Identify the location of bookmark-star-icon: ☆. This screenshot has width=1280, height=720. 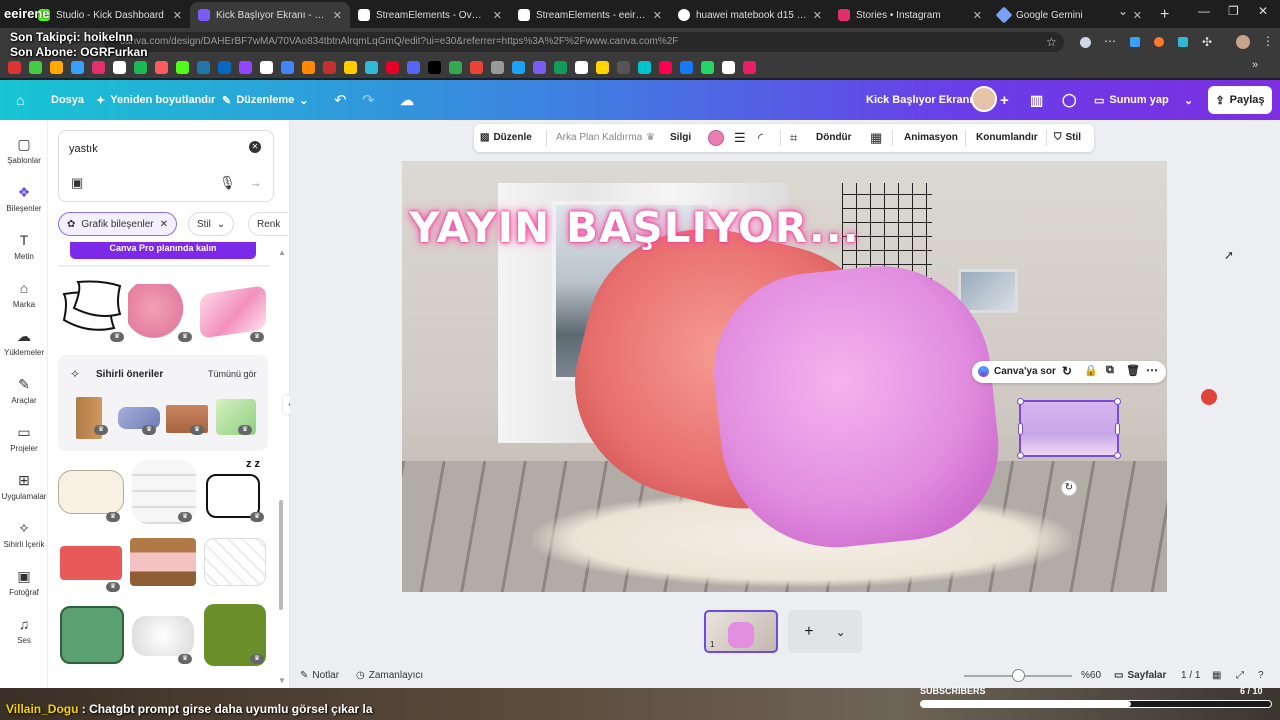
(1051, 42).